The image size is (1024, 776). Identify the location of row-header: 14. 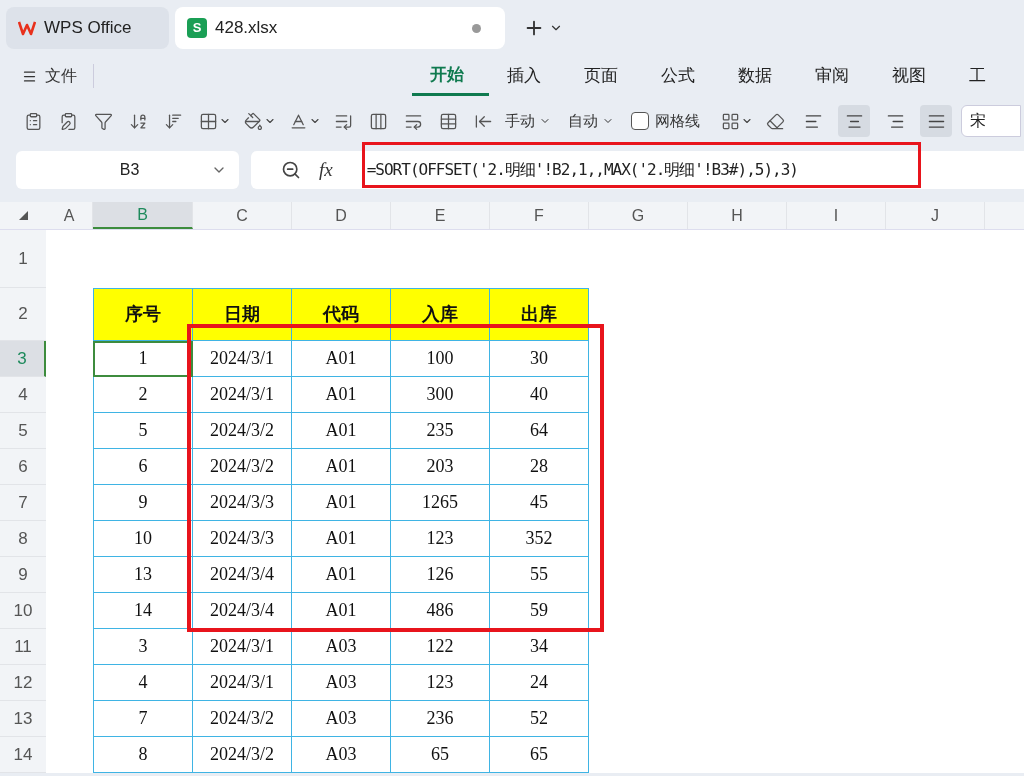
(23, 755).